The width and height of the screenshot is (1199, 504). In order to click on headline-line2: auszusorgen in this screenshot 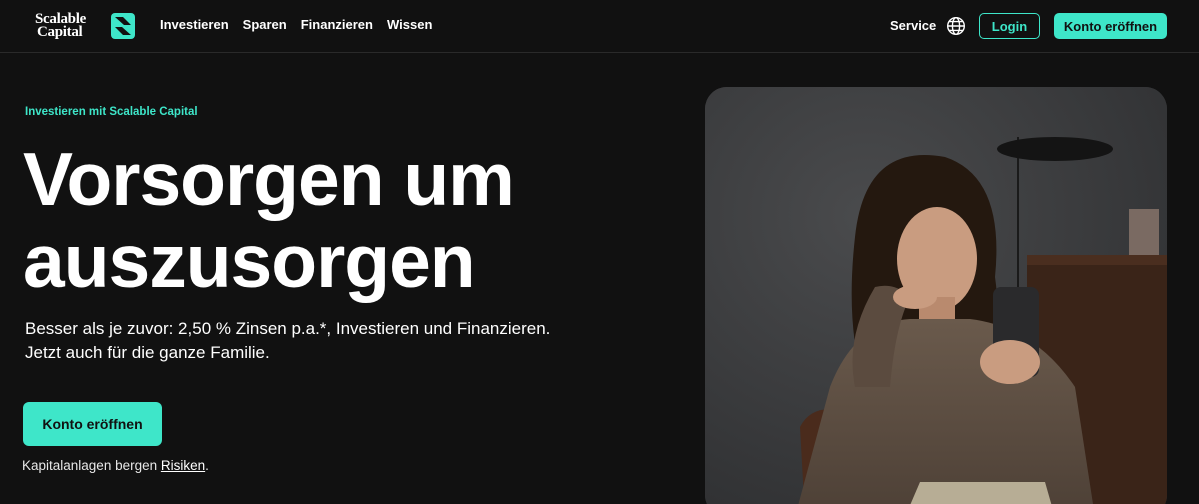, I will do `click(249, 261)`.